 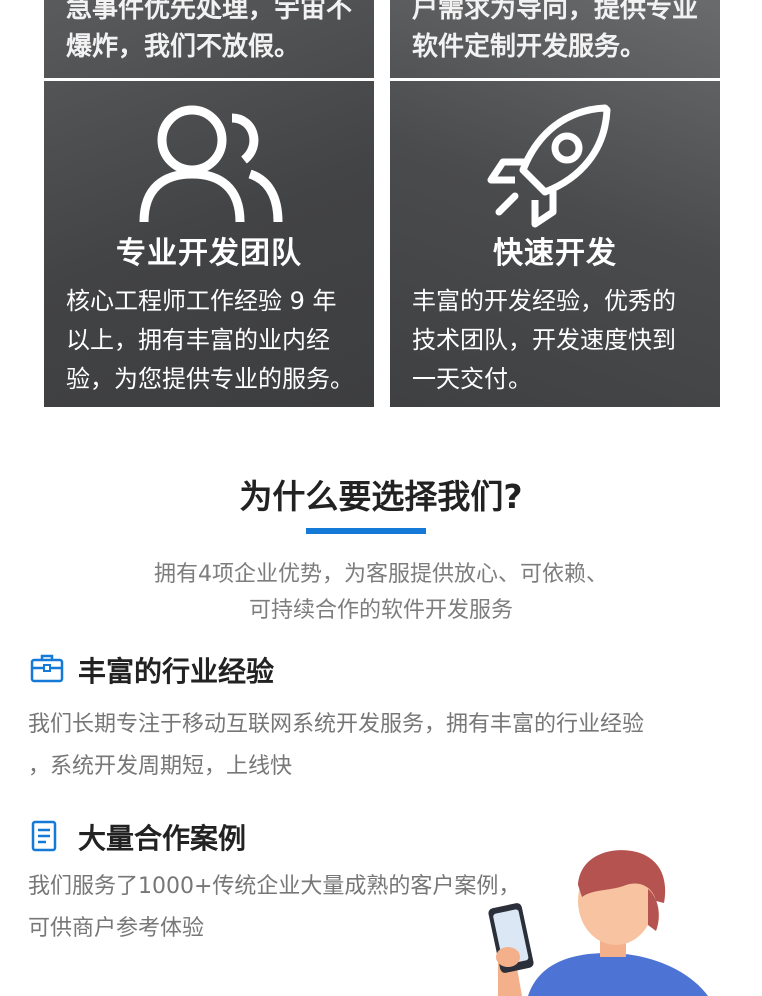 I want to click on heading-underline, so click(x=366, y=531).